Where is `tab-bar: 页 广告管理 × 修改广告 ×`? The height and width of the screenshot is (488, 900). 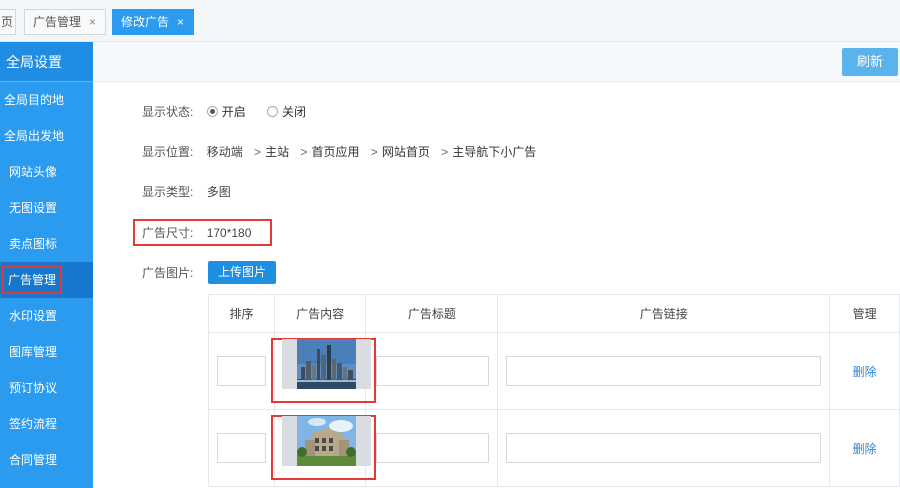 tab-bar: 页 广告管理 × 修改广告 × is located at coordinates (450, 21).